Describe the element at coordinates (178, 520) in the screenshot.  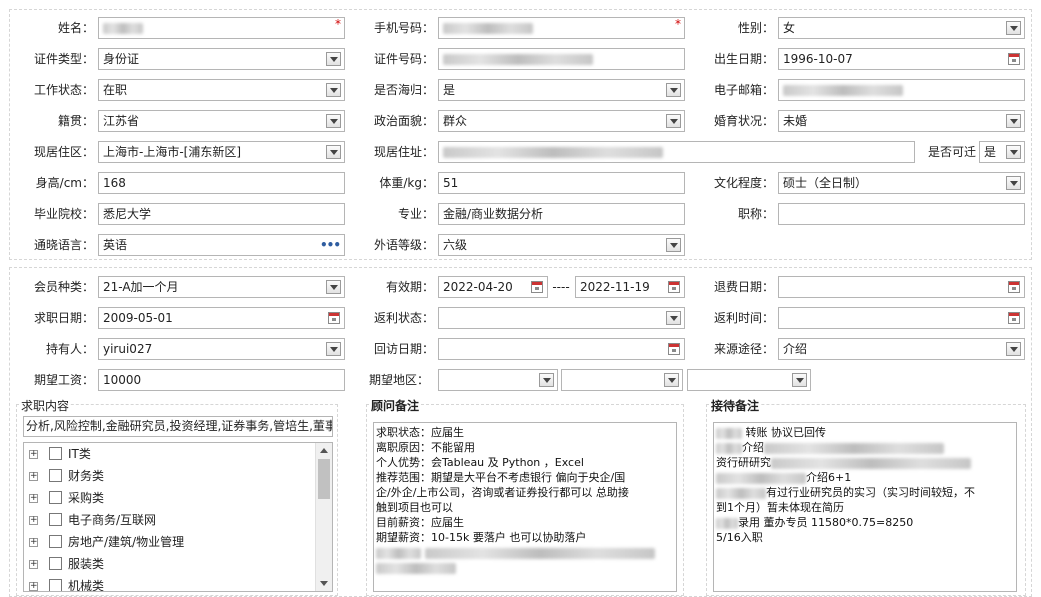
I see `tree-item: + 电子商务/互联网` at that location.